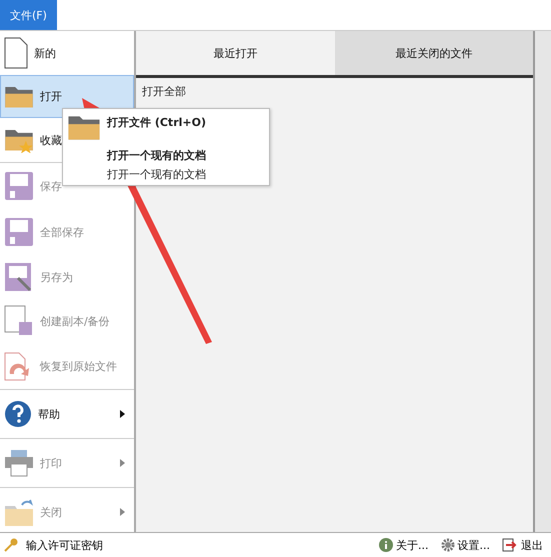 Image resolution: width=551 pixels, height=557 pixels. Describe the element at coordinates (156, 155) in the screenshot. I see `tooltip-heading: 打开一个现有的文档` at that location.